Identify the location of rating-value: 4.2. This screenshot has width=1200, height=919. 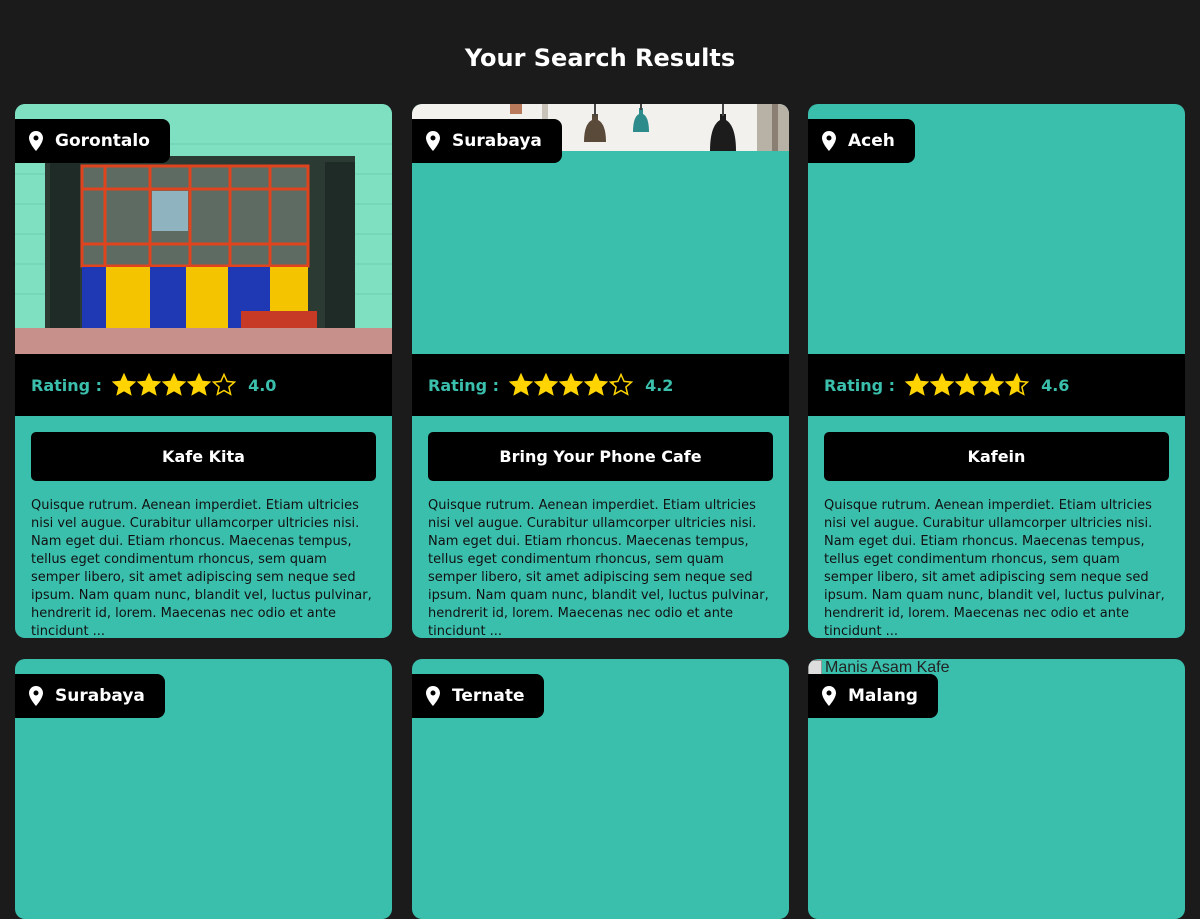
(659, 385).